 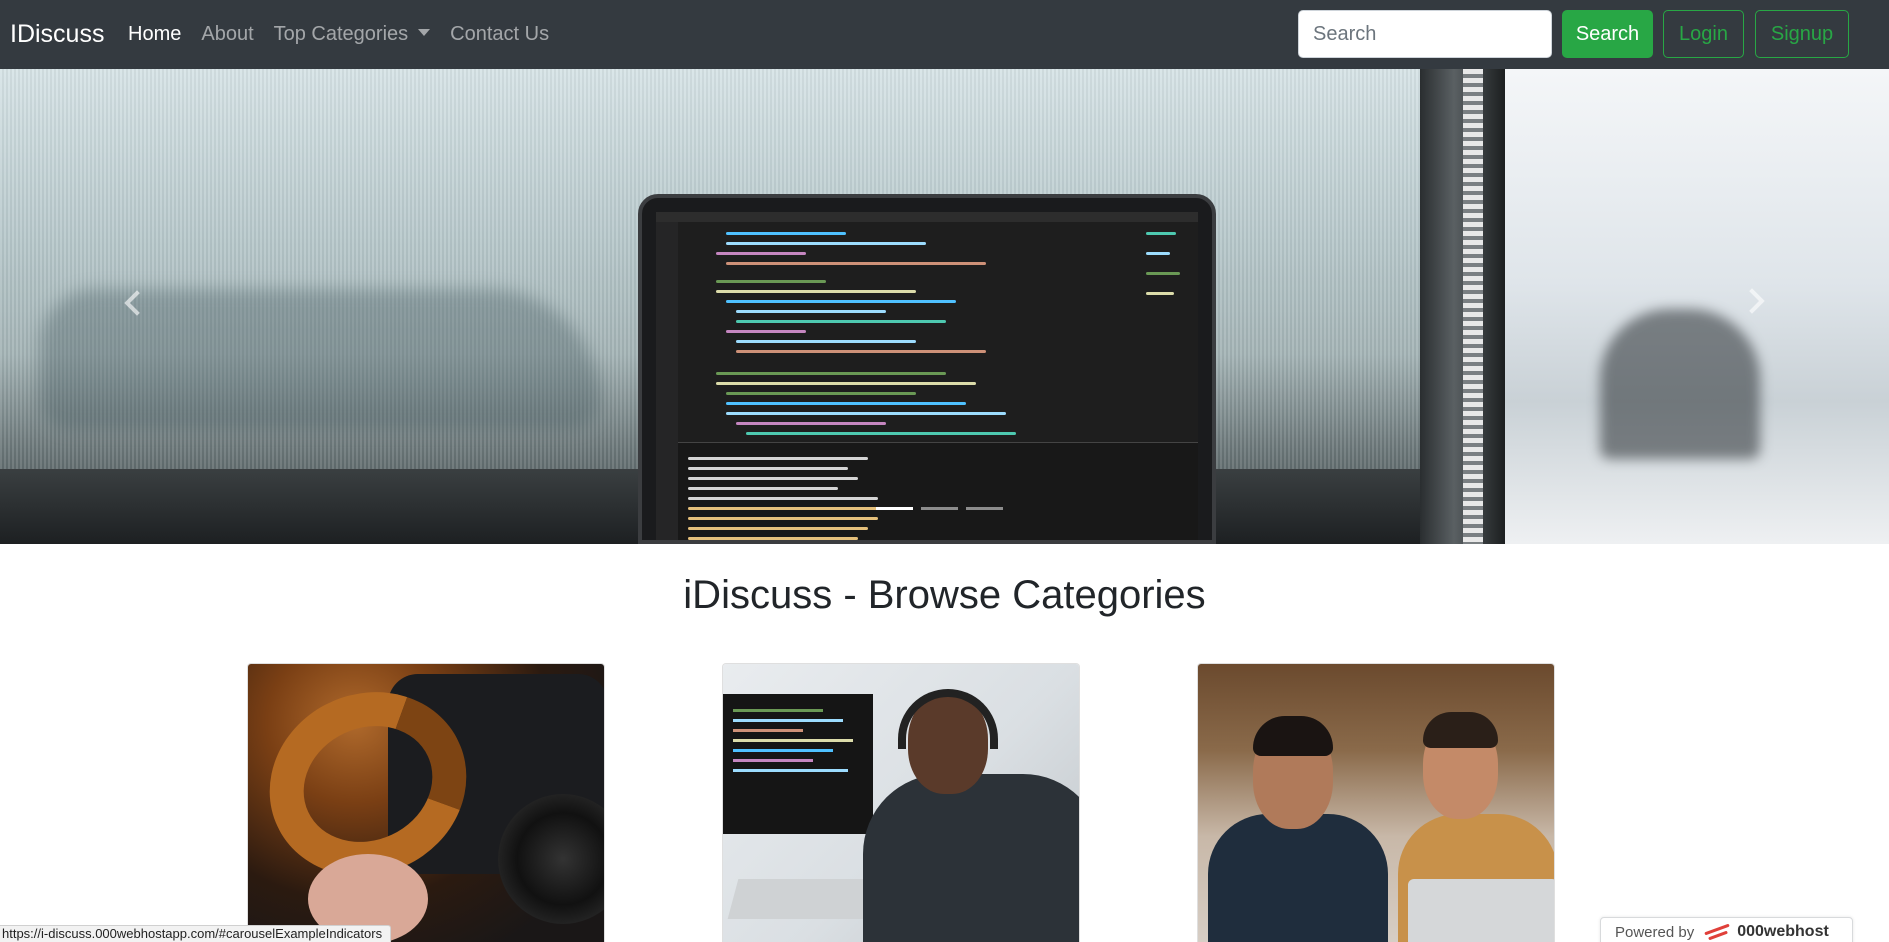 I want to click on carousel-prev-button, so click(x=130, y=306).